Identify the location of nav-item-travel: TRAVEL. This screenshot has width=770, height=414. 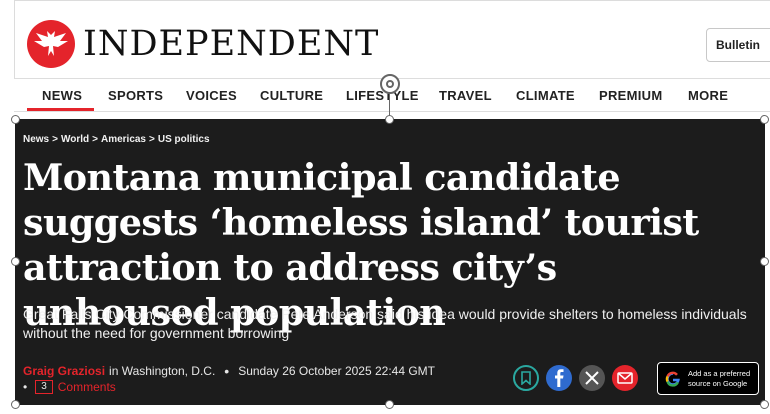
(465, 95).